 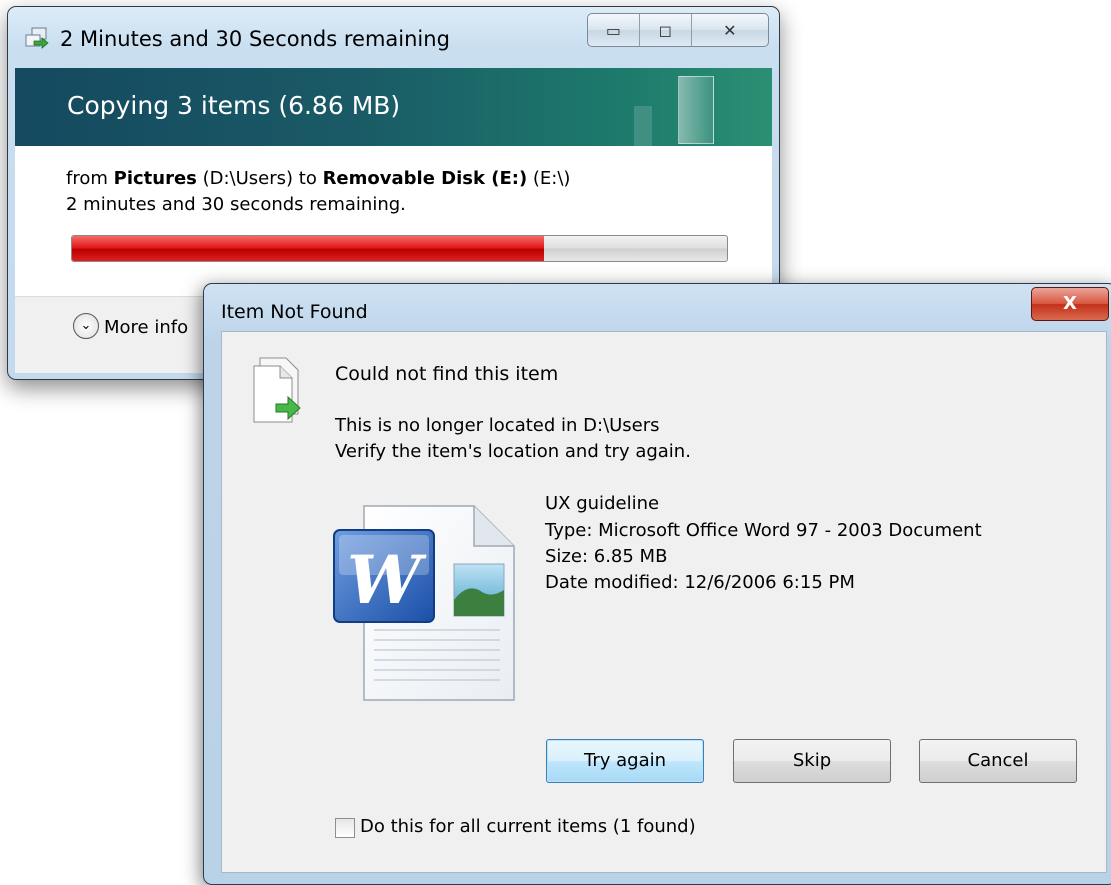 What do you see at coordinates (549, 178) in the screenshot?
I see `destination-path: (E:\)` at bounding box center [549, 178].